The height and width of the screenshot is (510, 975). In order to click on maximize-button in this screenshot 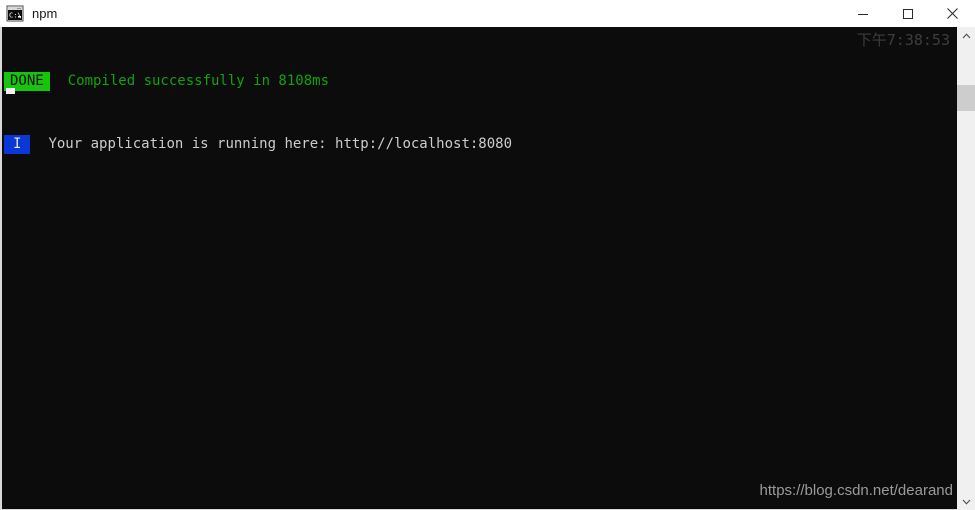, I will do `click(907, 13)`.